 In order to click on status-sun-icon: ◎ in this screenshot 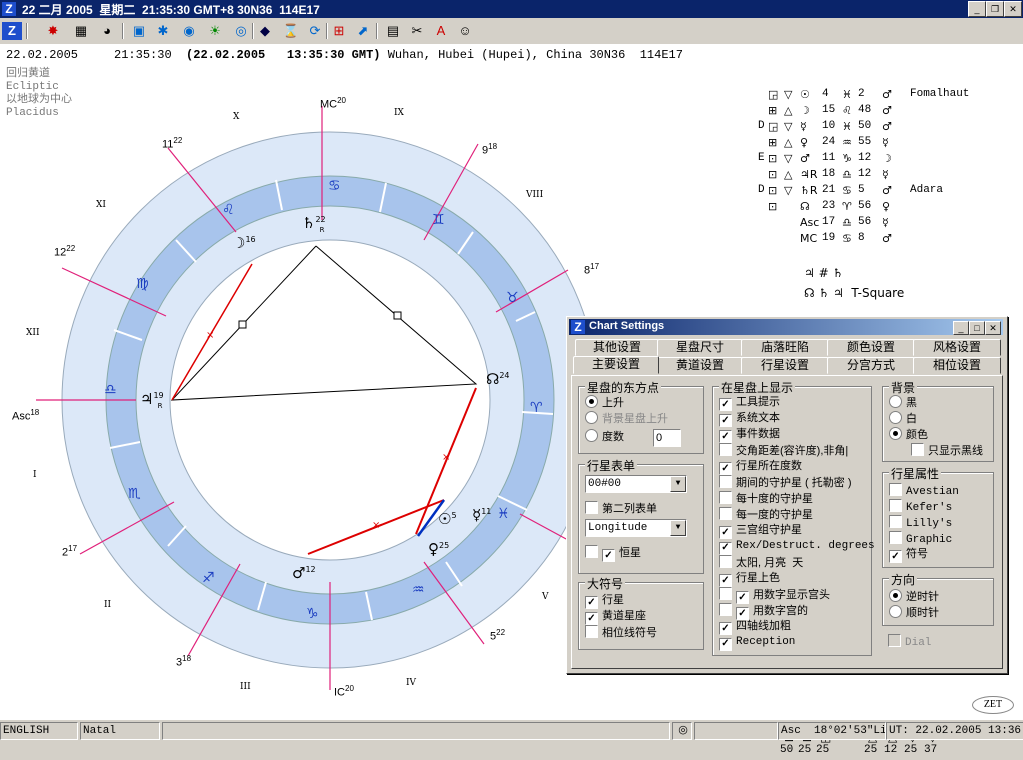, I will do `click(682, 731)`.